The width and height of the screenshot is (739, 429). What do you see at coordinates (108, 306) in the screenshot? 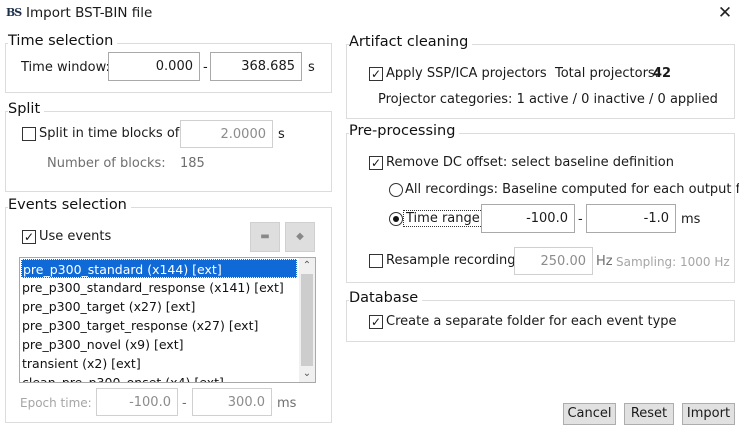
I see `event-list-item: pre_p300_target (x27) [ext]` at bounding box center [108, 306].